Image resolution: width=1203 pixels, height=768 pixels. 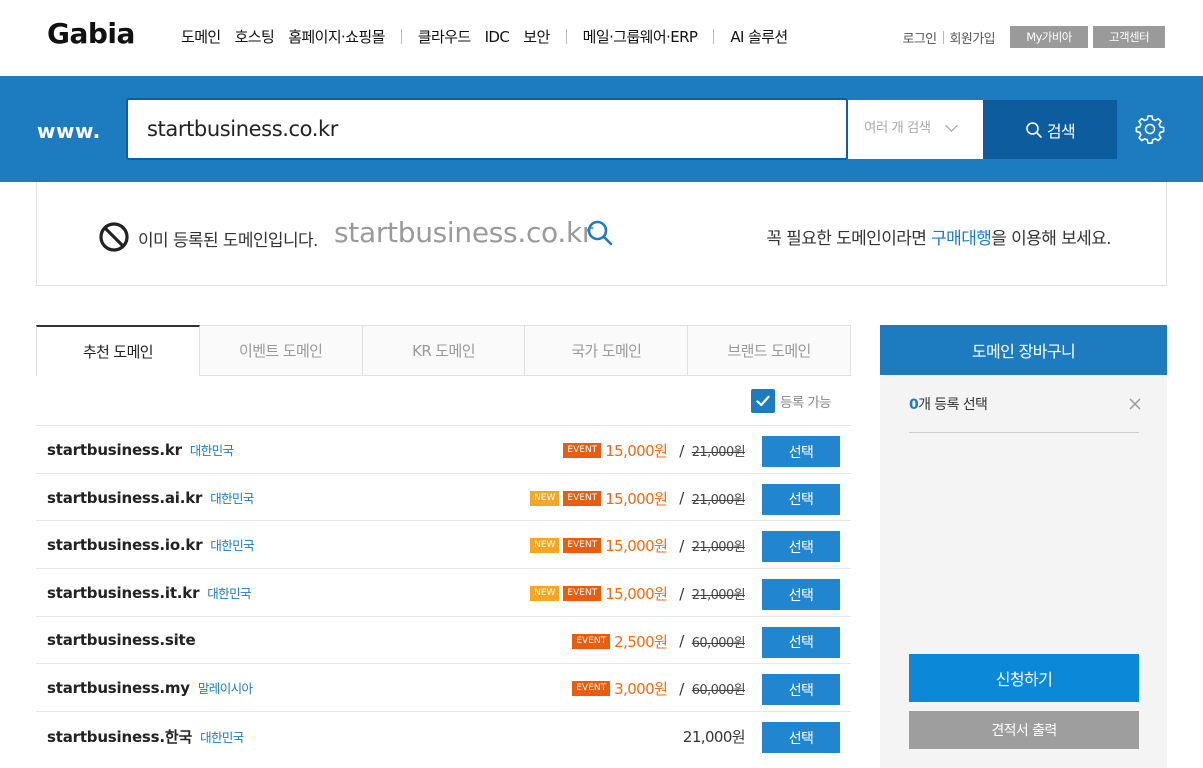 What do you see at coordinates (487, 129) in the screenshot?
I see `domain-search-input: startbusiness.co.kr` at bounding box center [487, 129].